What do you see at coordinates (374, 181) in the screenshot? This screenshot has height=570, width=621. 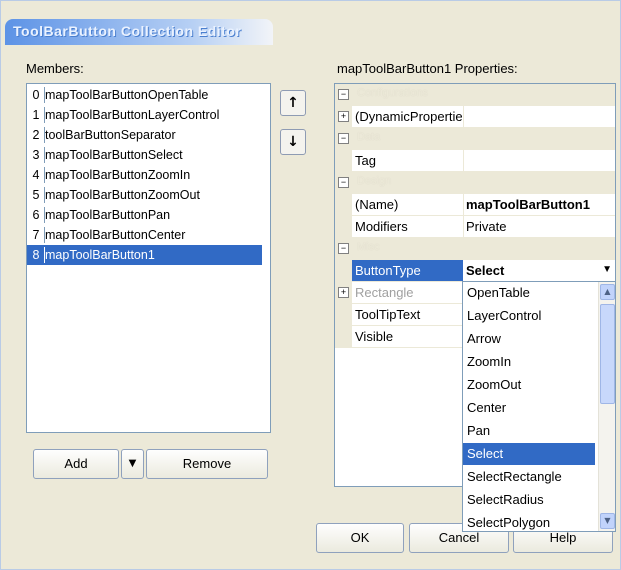 I see `category-label: Design` at bounding box center [374, 181].